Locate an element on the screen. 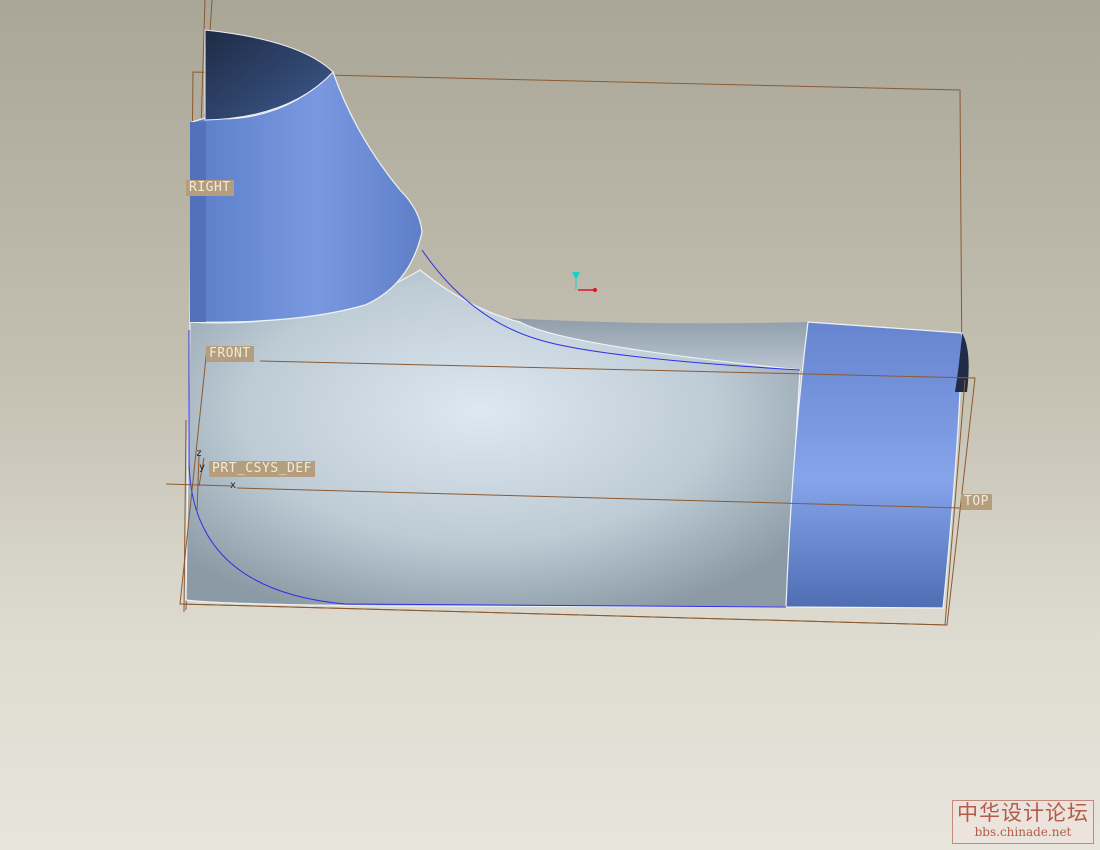 The width and height of the screenshot is (1100, 850). datum-label-right: RIGHT is located at coordinates (210, 188).